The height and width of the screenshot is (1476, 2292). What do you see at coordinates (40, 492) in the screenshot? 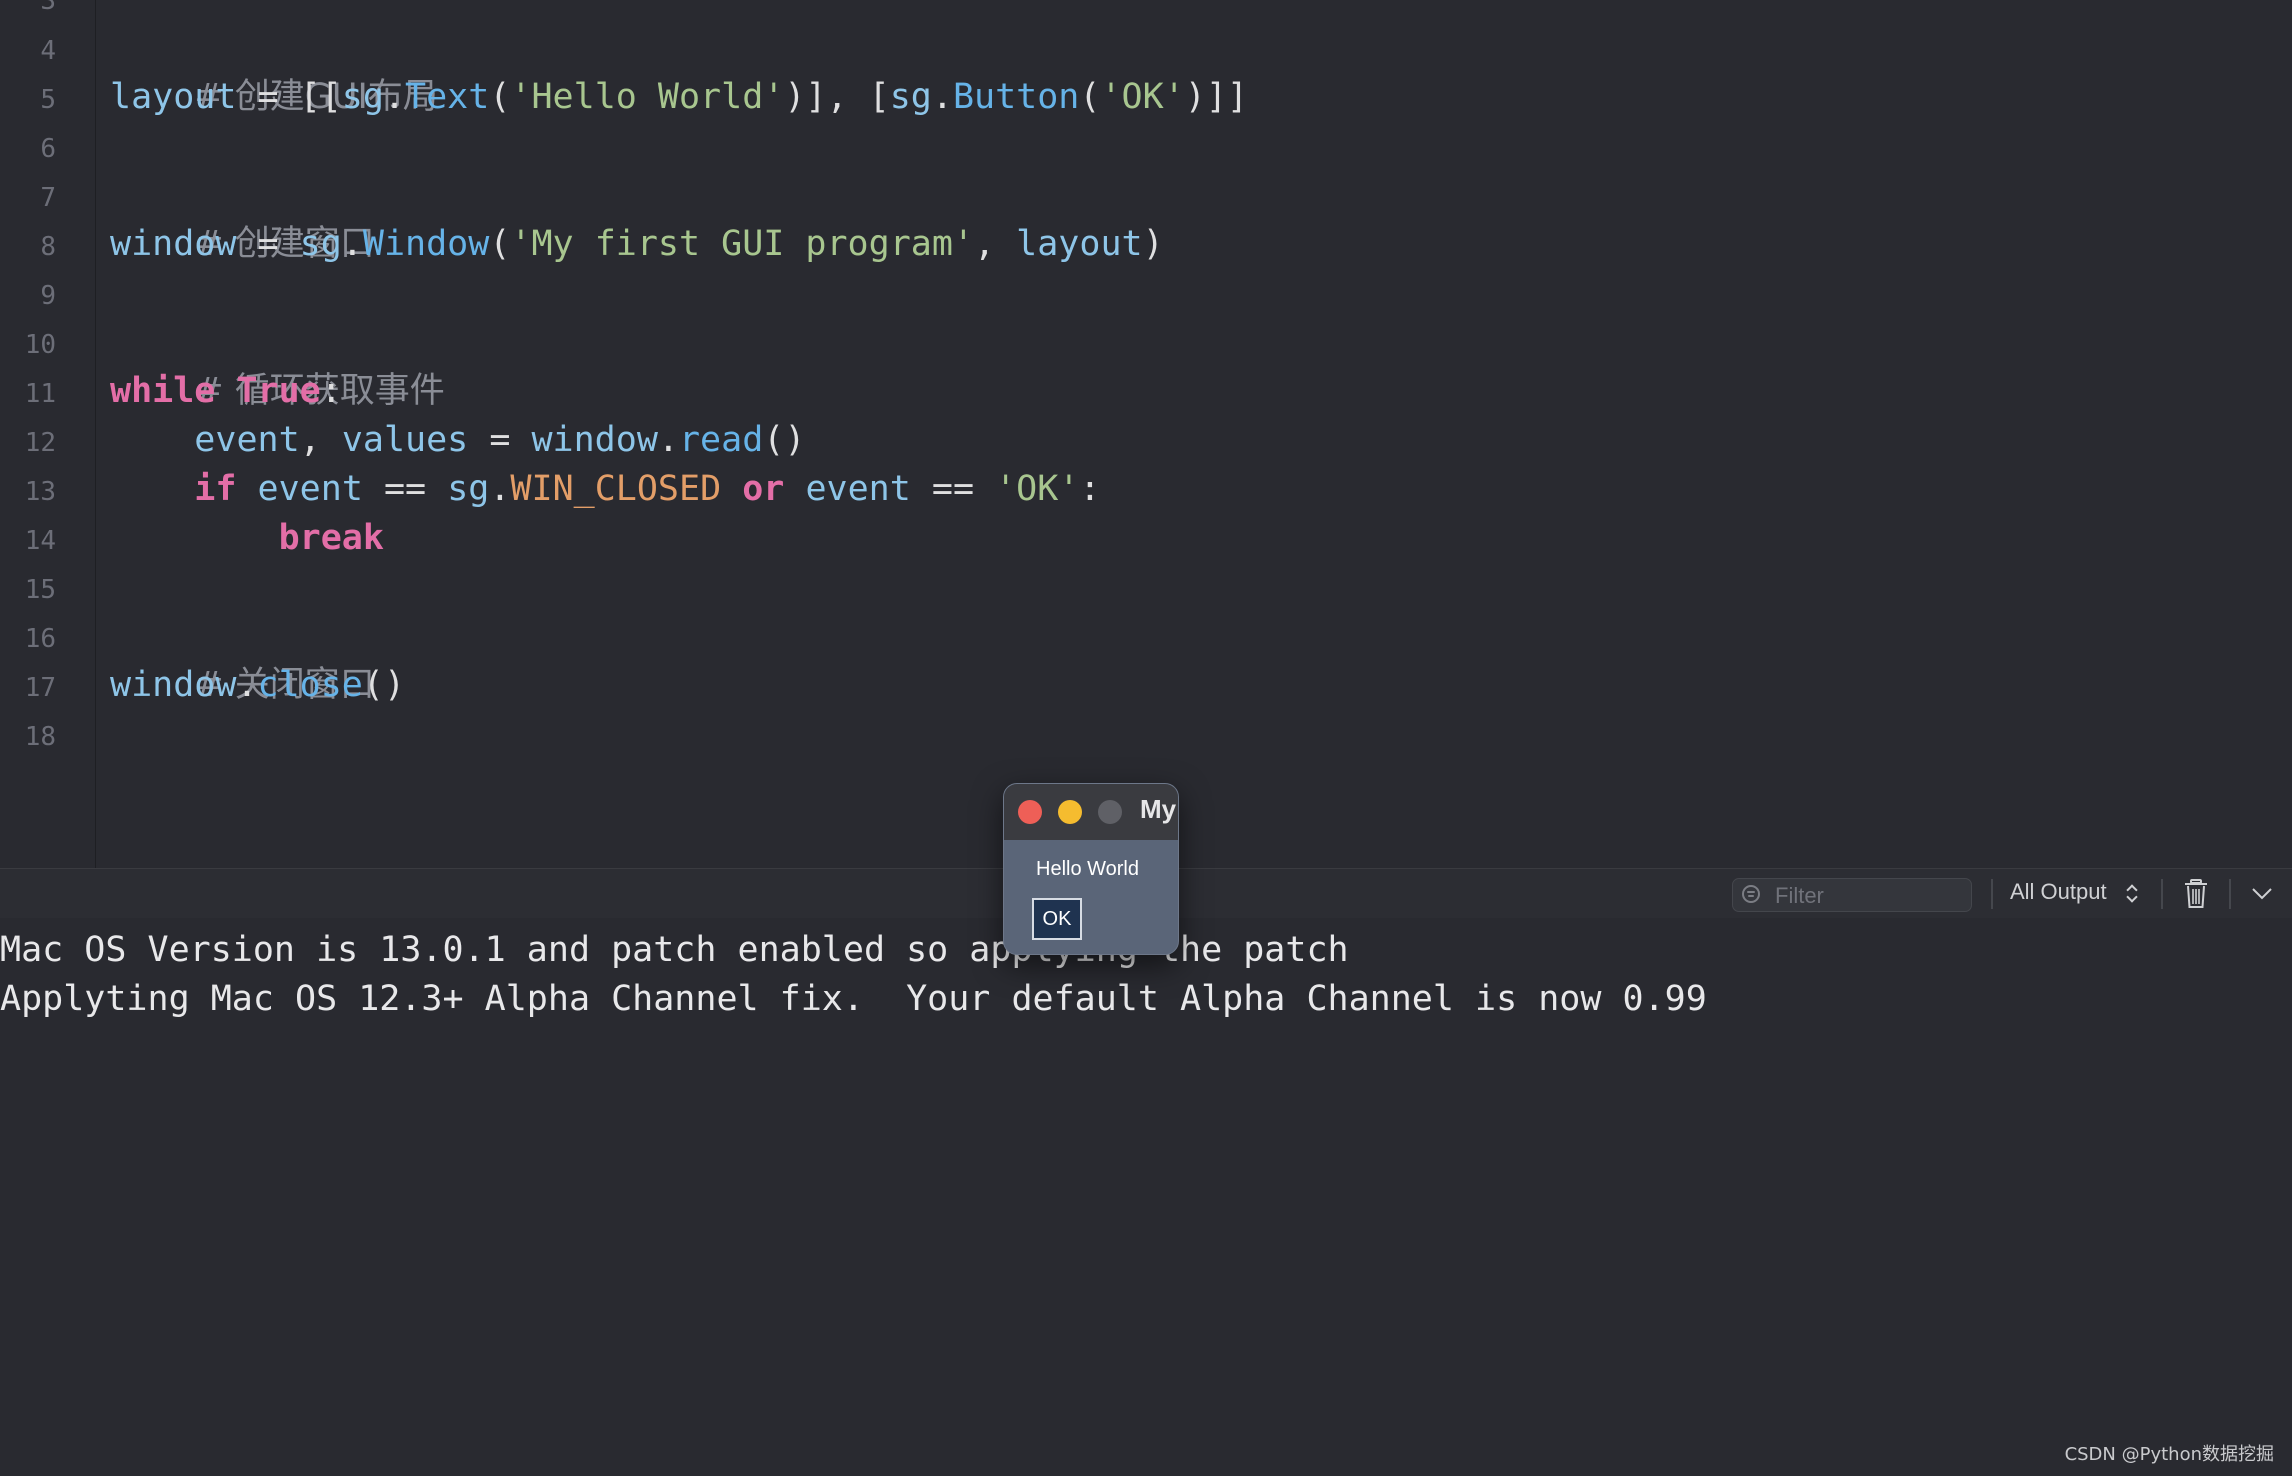
I see `line-number: 13` at bounding box center [40, 492].